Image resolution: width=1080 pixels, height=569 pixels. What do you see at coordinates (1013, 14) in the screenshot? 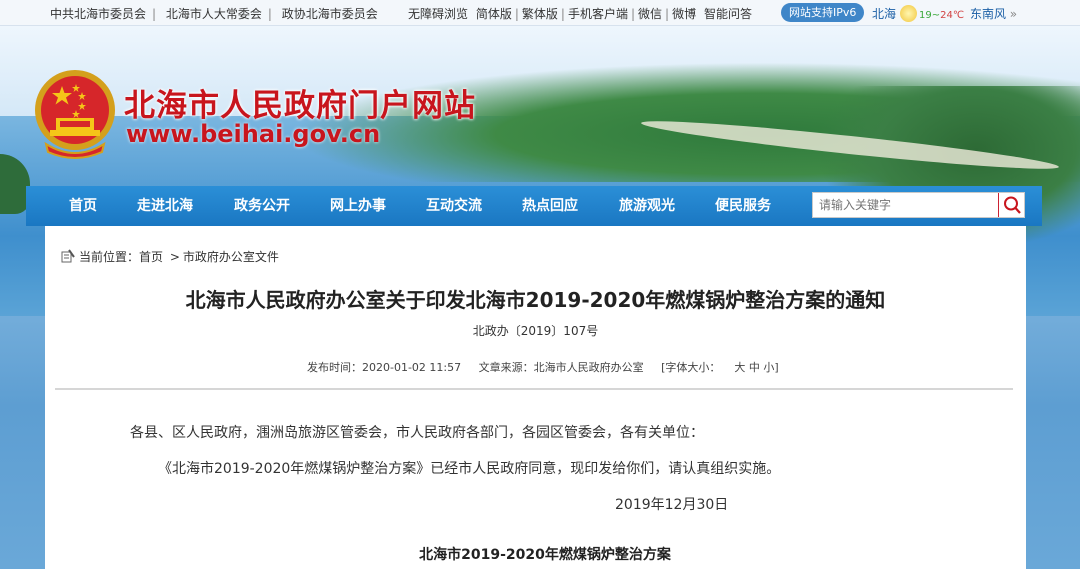
I see `weather-more-icon: »` at bounding box center [1013, 14].